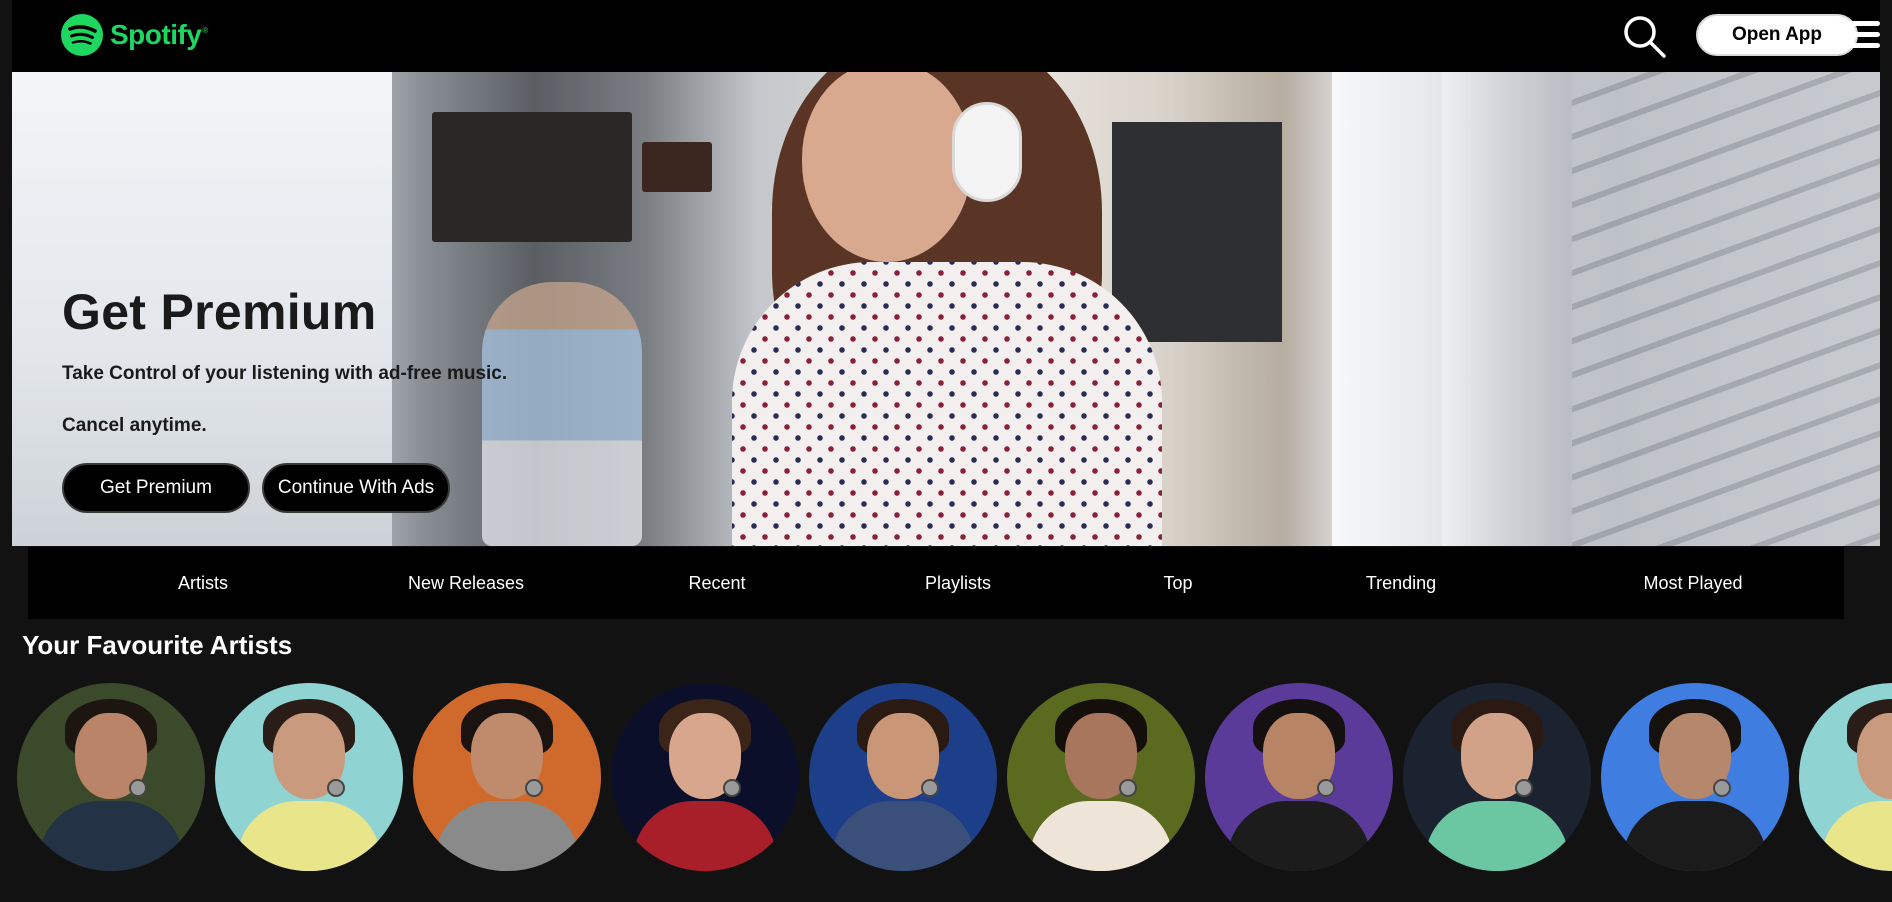 The height and width of the screenshot is (902, 1892). Describe the element at coordinates (532, 177) in the screenshot. I see `hero-photo-tv` at that location.